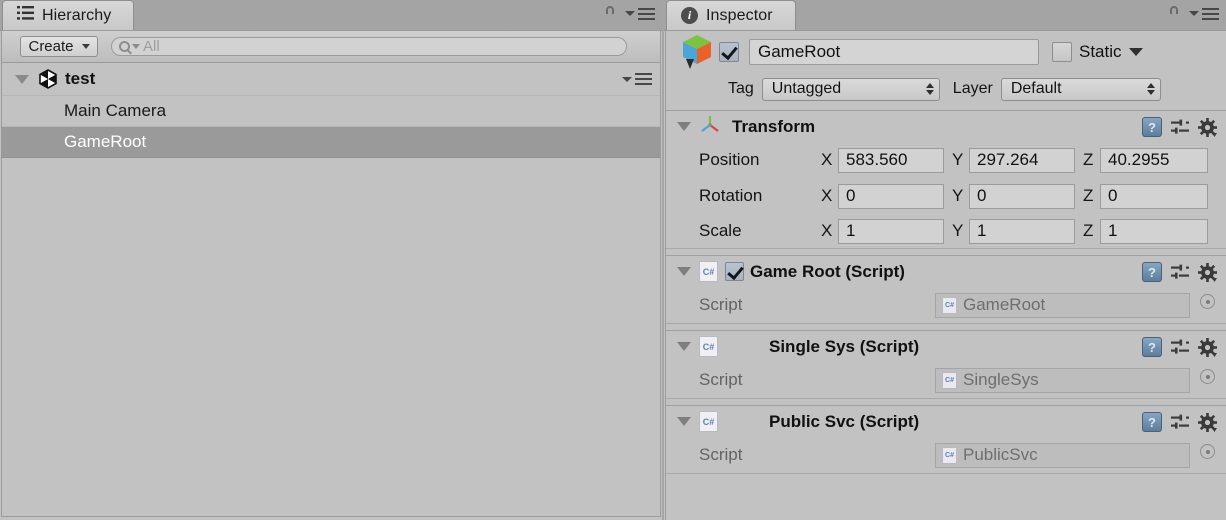 The image size is (1226, 520). What do you see at coordinates (946, 126) in the screenshot?
I see `component-header: Transform ?` at bounding box center [946, 126].